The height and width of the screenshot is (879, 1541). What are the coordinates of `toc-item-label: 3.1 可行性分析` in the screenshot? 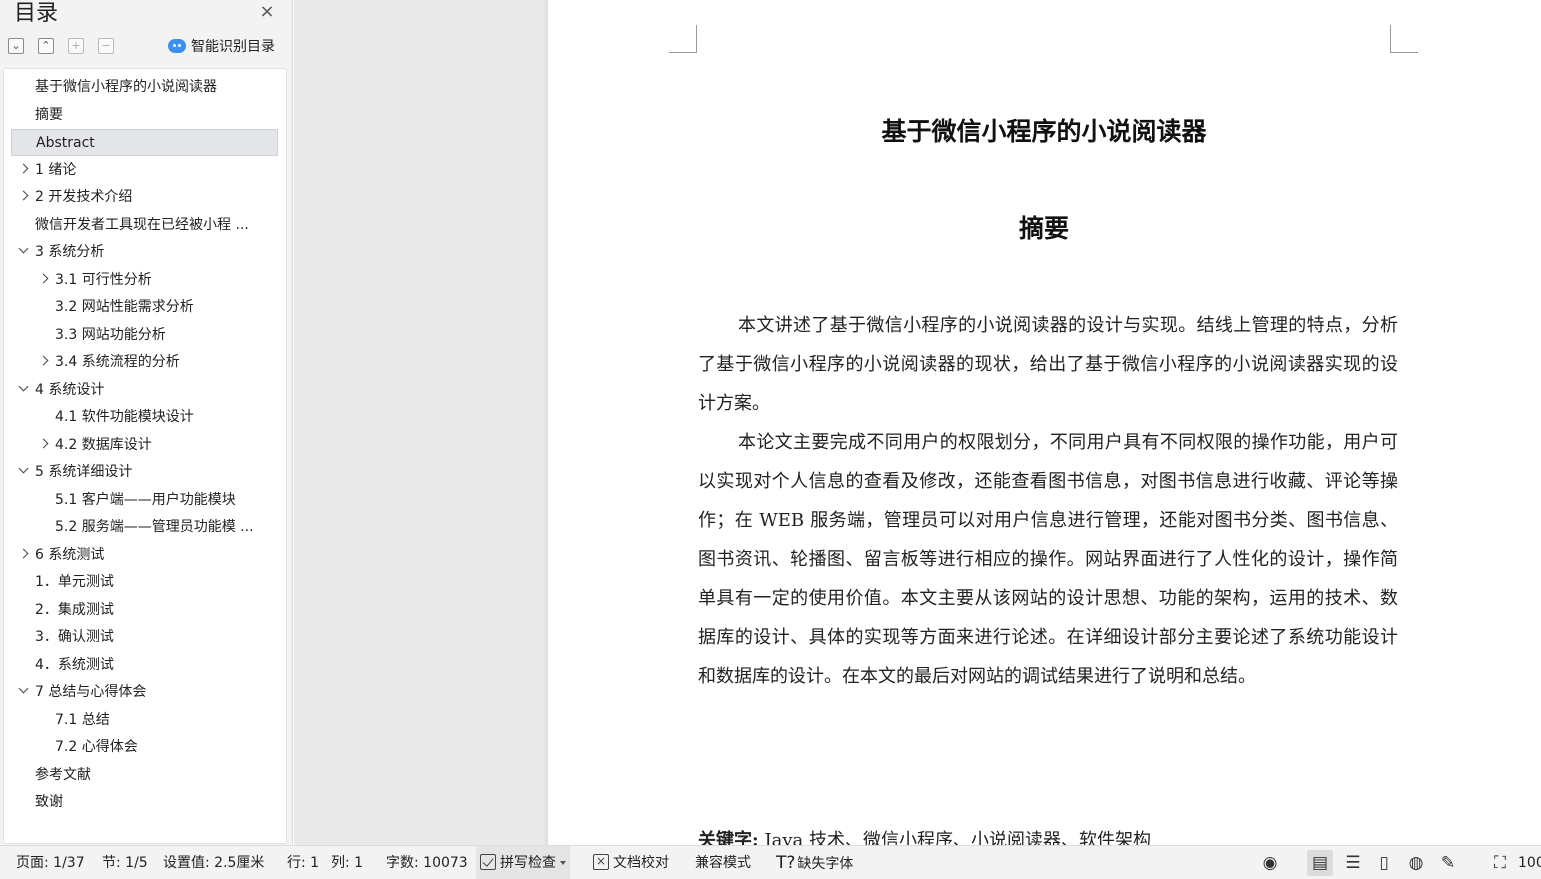 It's located at (103, 279).